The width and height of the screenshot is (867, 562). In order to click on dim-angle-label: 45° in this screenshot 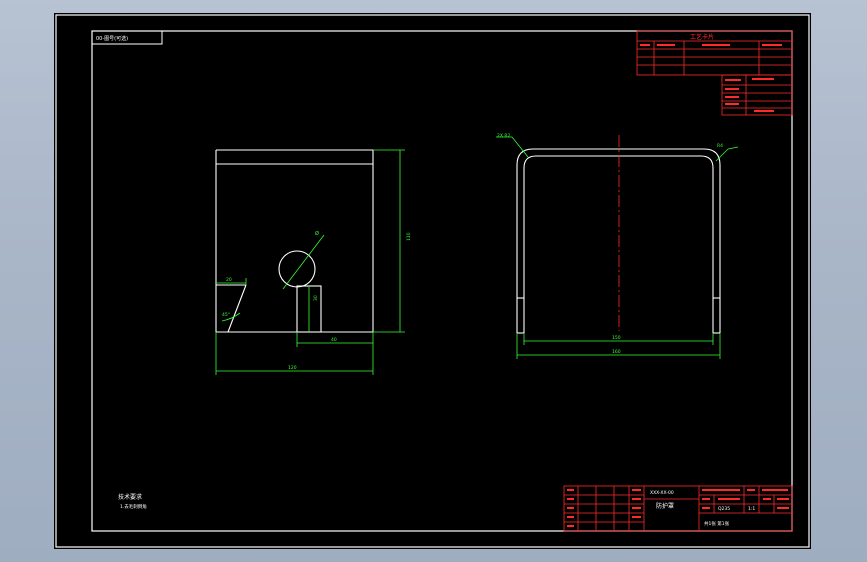, I will do `click(226, 315)`.